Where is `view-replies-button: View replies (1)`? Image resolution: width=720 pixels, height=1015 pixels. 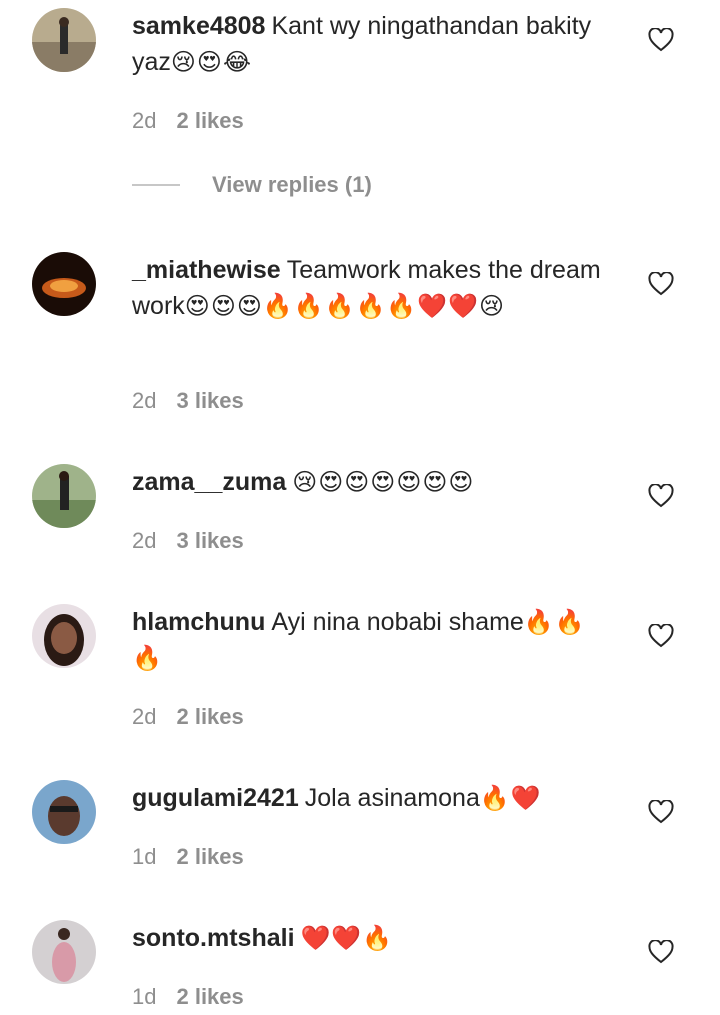
view-replies-button: View replies (1) is located at coordinates (252, 185).